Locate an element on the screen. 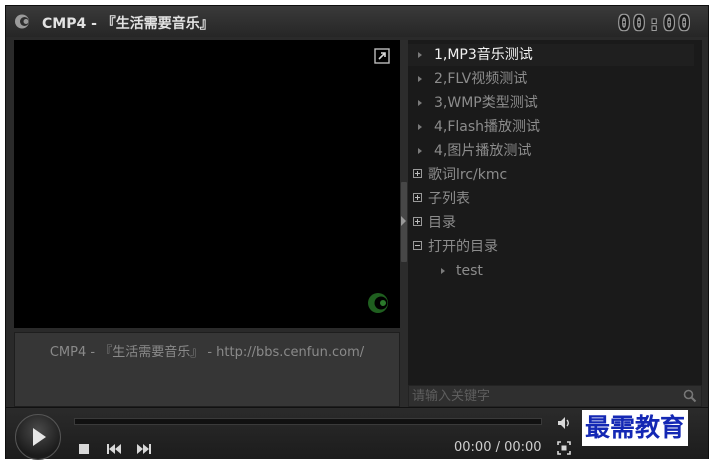  info-panel: CMP4 - 『生活需要音乐』 - http://bbs.cenfun.com/ is located at coordinates (207, 369).